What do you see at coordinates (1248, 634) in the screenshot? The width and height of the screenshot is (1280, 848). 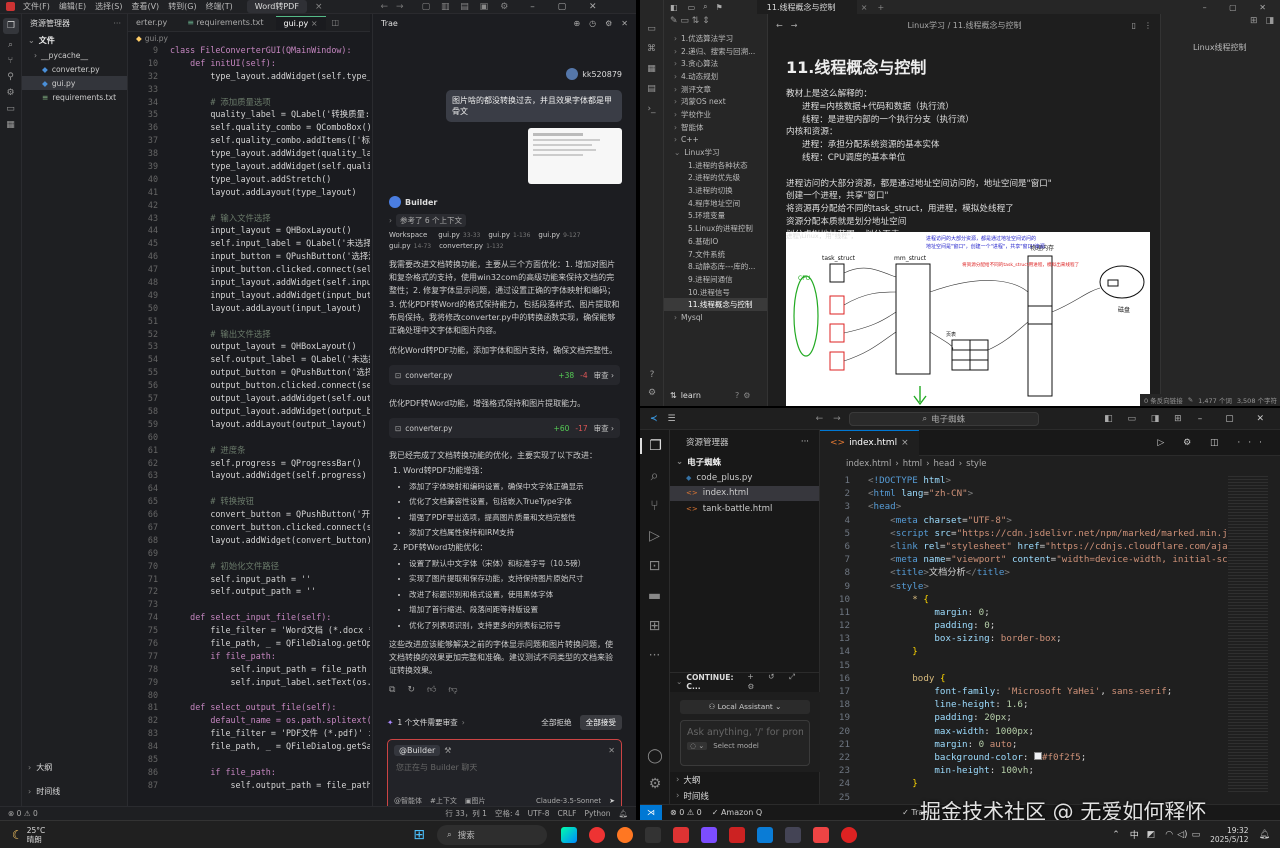 I see `minimap` at bounding box center [1248, 634].